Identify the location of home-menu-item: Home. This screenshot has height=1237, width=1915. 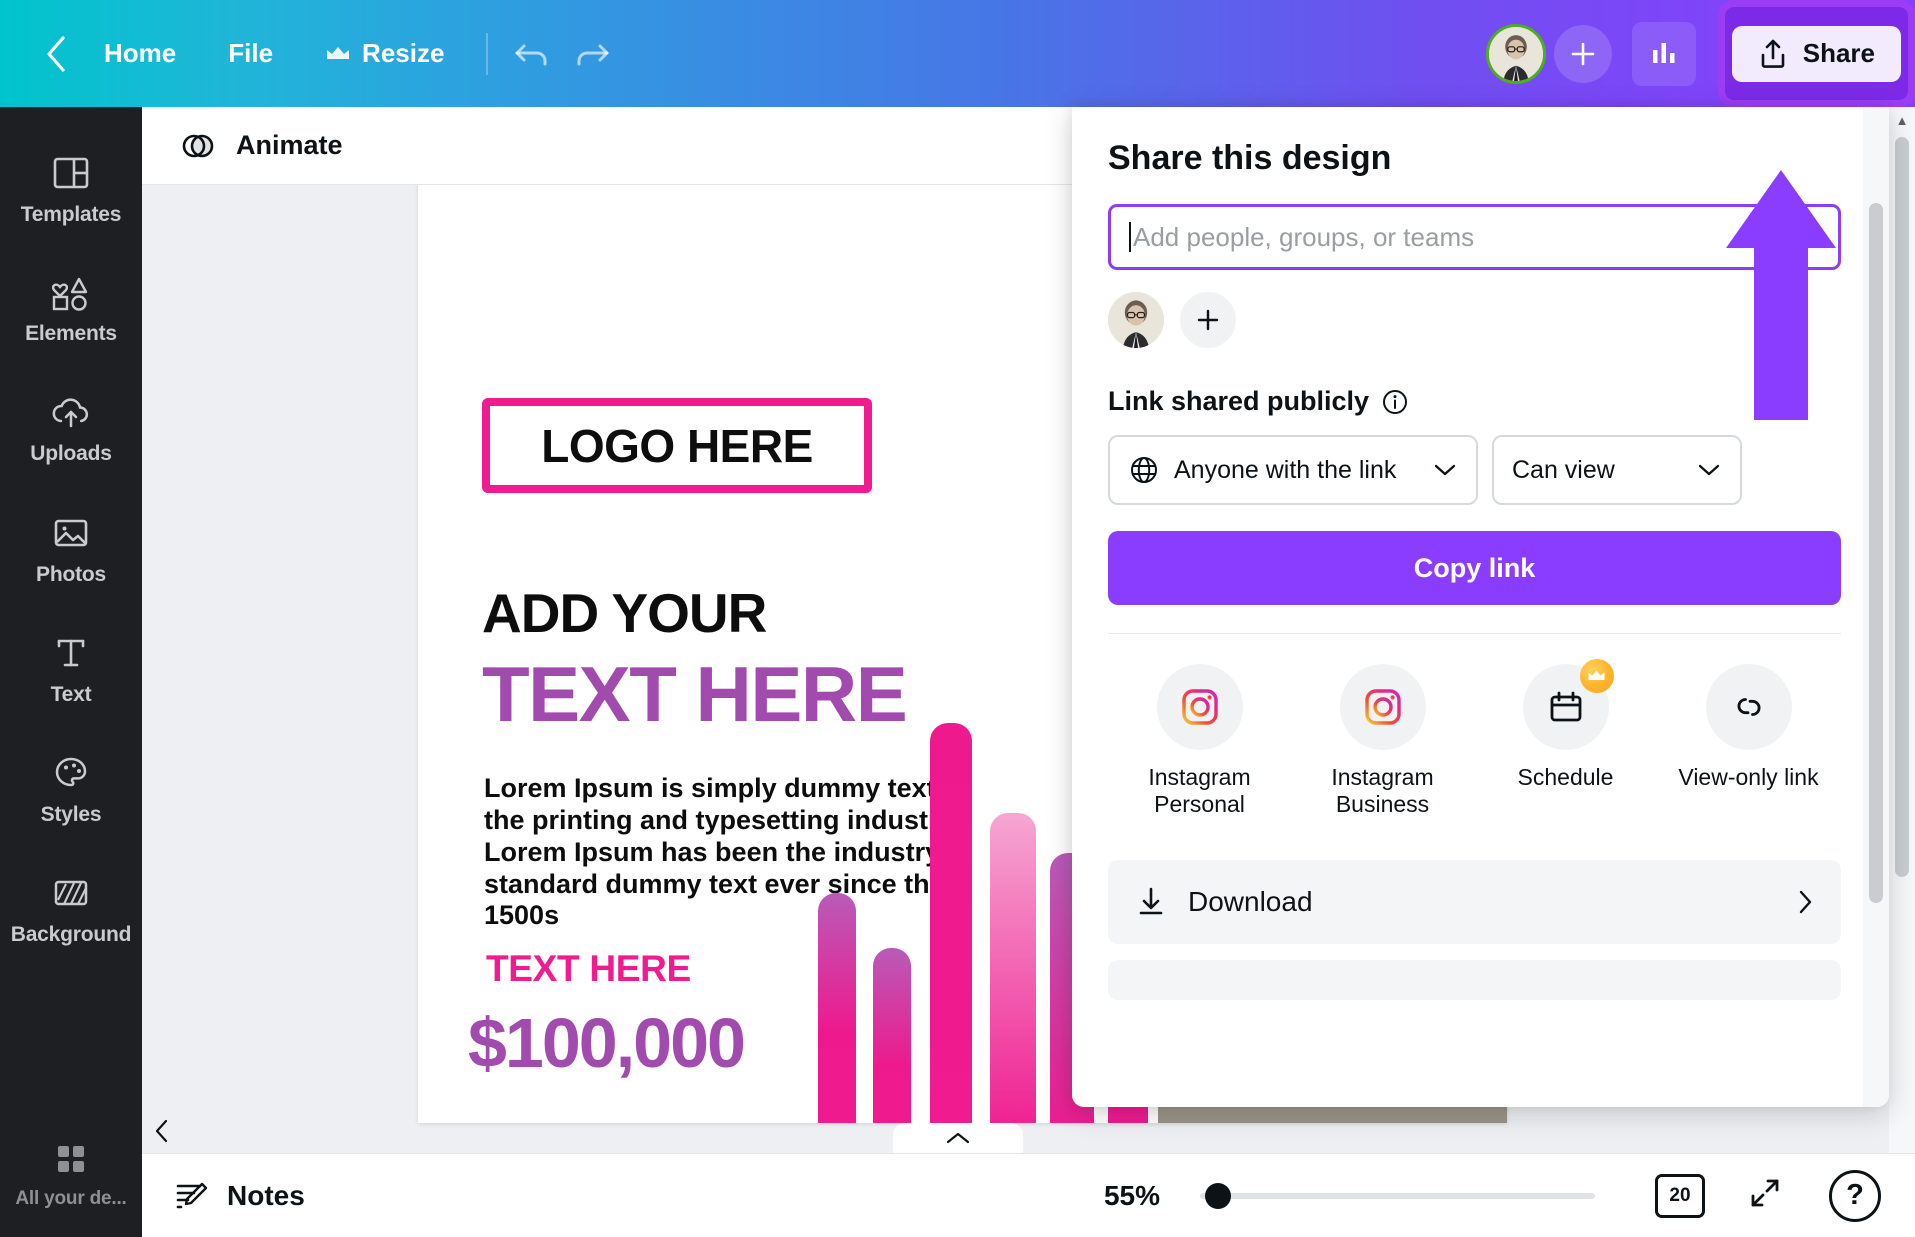
(140, 53).